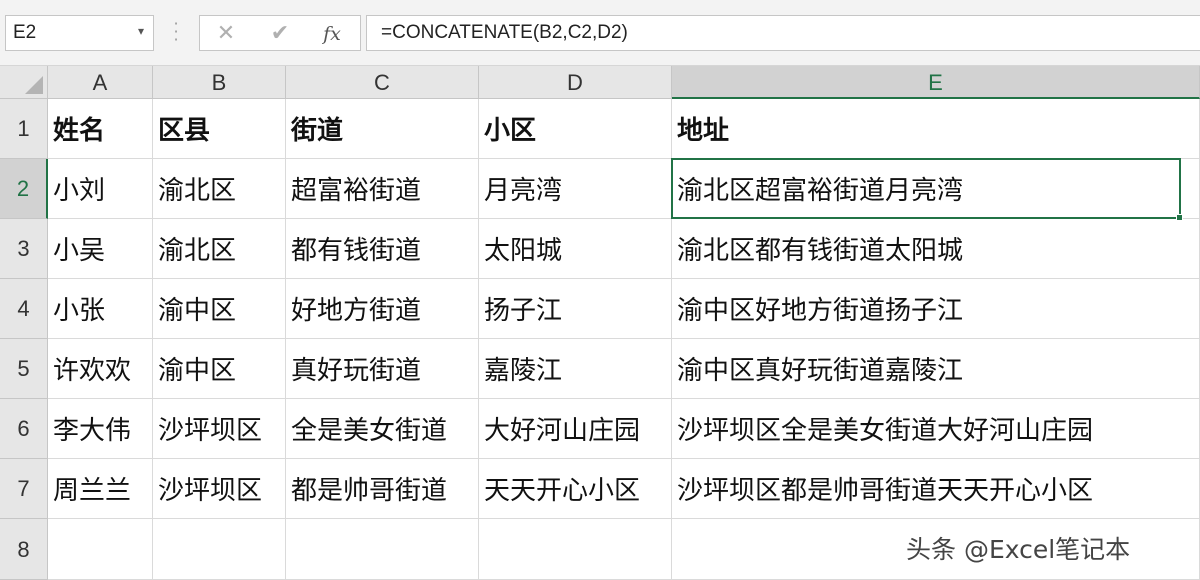 The image size is (1200, 580). Describe the element at coordinates (382, 189) in the screenshot. I see `cell-c2: 超富裕街道` at that location.